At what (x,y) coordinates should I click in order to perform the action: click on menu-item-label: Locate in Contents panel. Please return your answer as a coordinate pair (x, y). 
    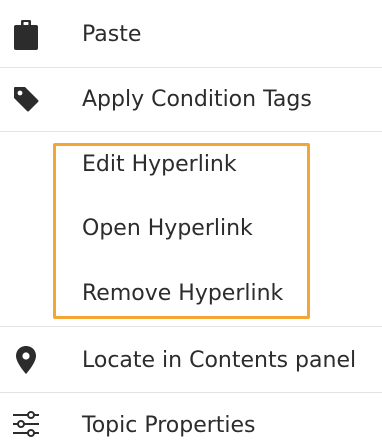
    Looking at the image, I should click on (219, 360).